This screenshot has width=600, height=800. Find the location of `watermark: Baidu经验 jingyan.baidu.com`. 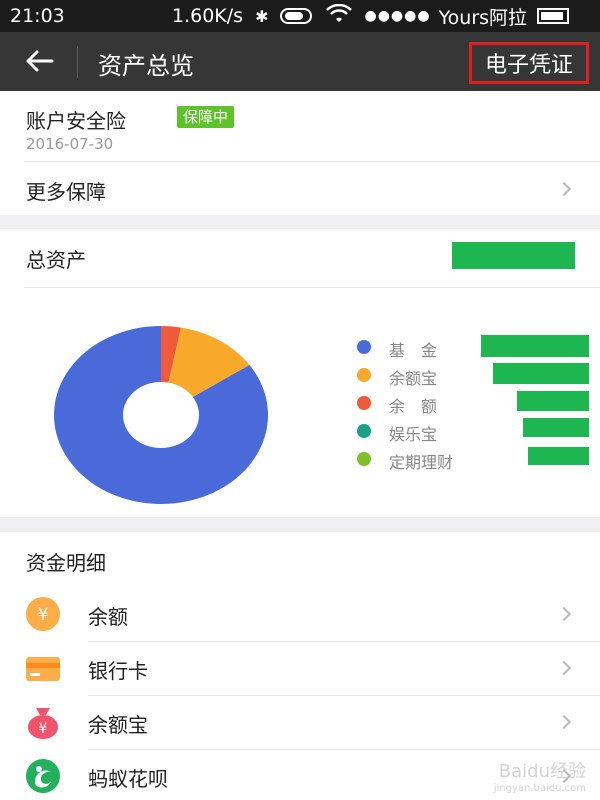

watermark: Baidu经验 jingyan.baidu.com is located at coordinates (540, 775).